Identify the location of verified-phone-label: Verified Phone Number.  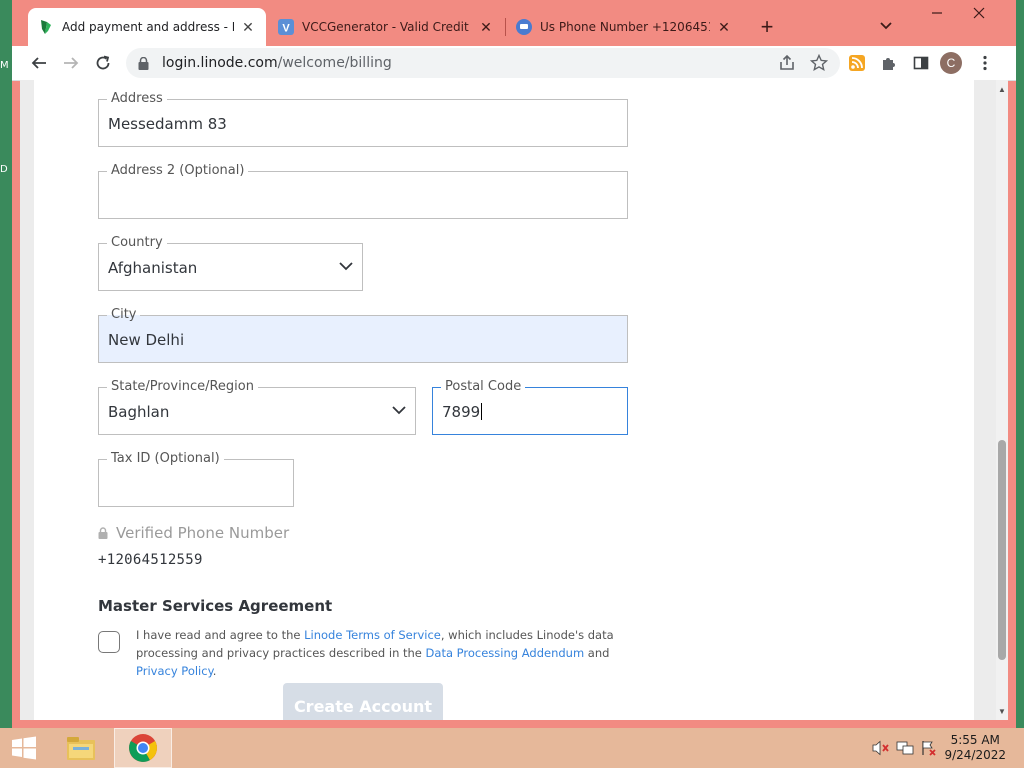
(203, 533).